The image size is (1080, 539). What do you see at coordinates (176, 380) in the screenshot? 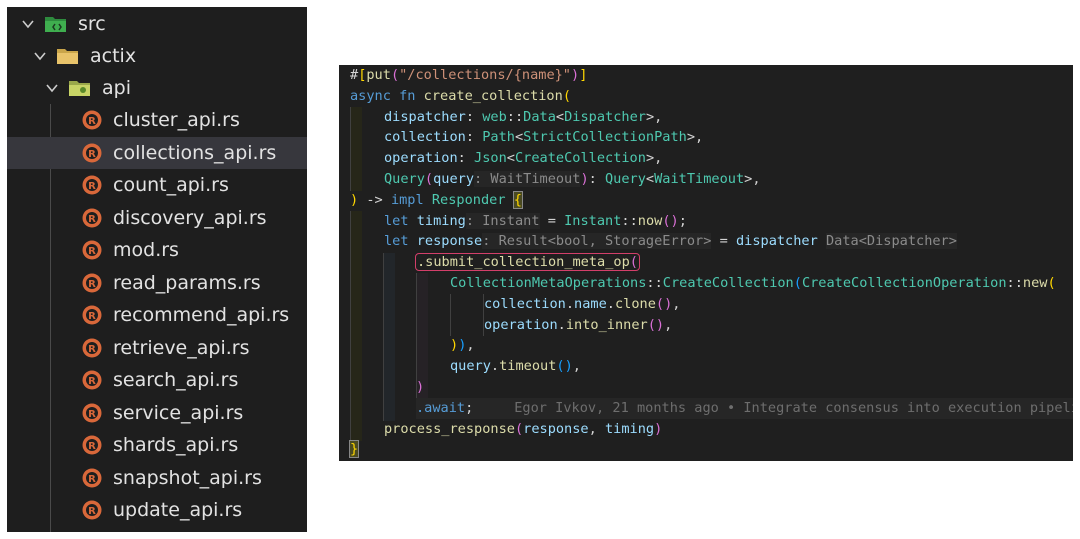
I see `tree-label: search_api.rs` at bounding box center [176, 380].